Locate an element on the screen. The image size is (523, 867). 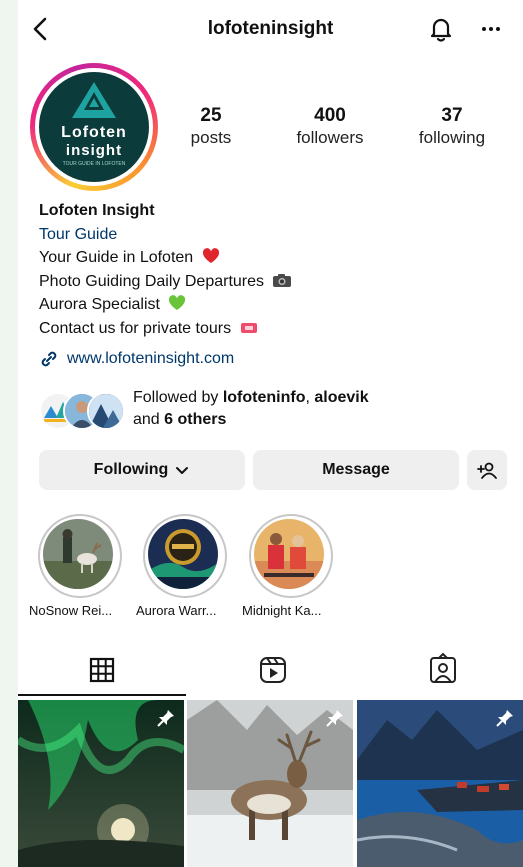
bio-line: Contact us for private tours is located at coordinates (269, 329).